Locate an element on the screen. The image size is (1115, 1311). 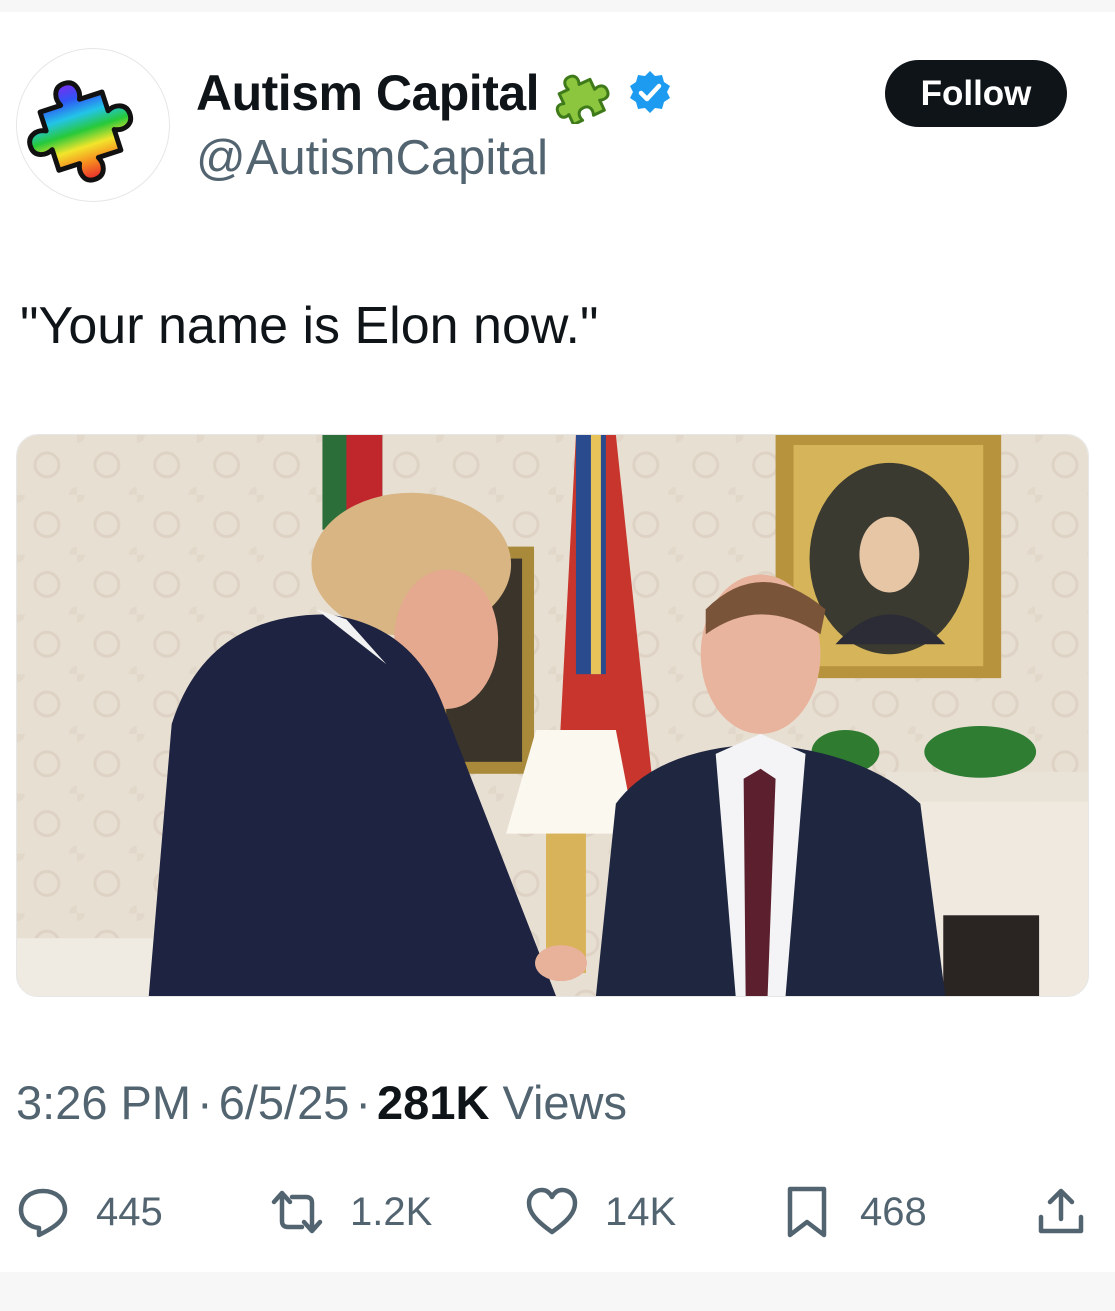
bookmark-count: 468 is located at coordinates (893, 1211).